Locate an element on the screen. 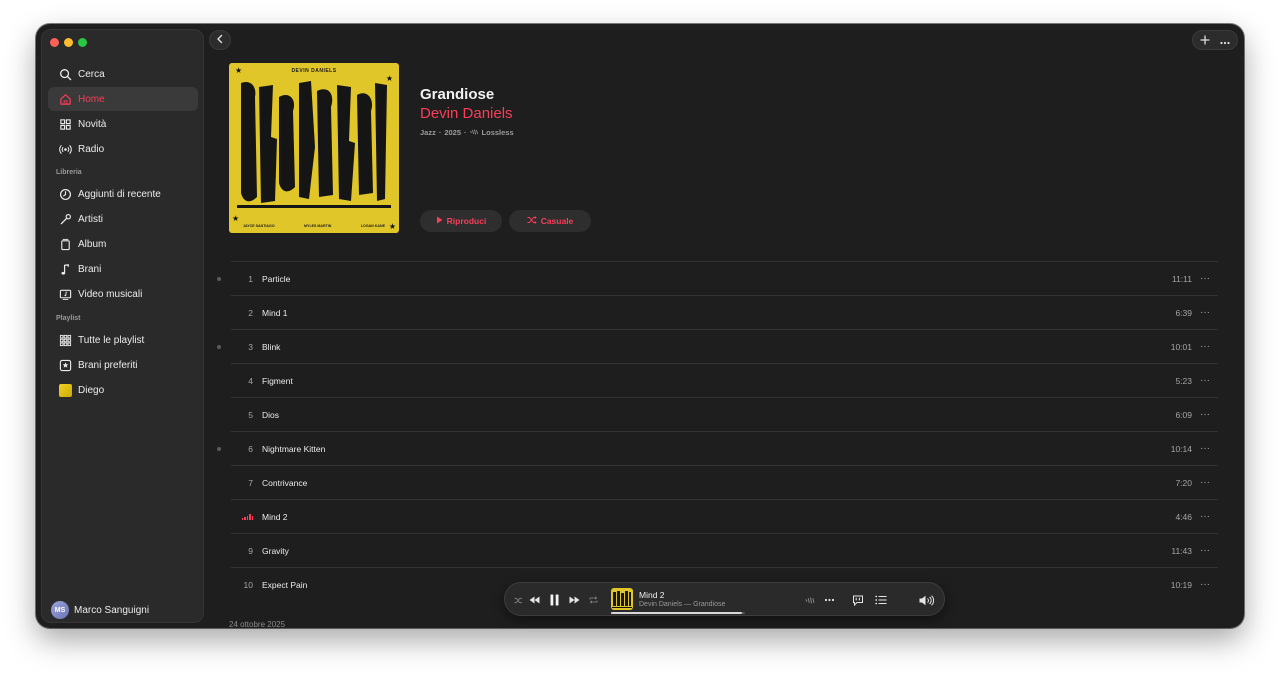 This screenshot has width=1280, height=675. table-row: 5 Dios 6:09 ··· is located at coordinates (724, 414).